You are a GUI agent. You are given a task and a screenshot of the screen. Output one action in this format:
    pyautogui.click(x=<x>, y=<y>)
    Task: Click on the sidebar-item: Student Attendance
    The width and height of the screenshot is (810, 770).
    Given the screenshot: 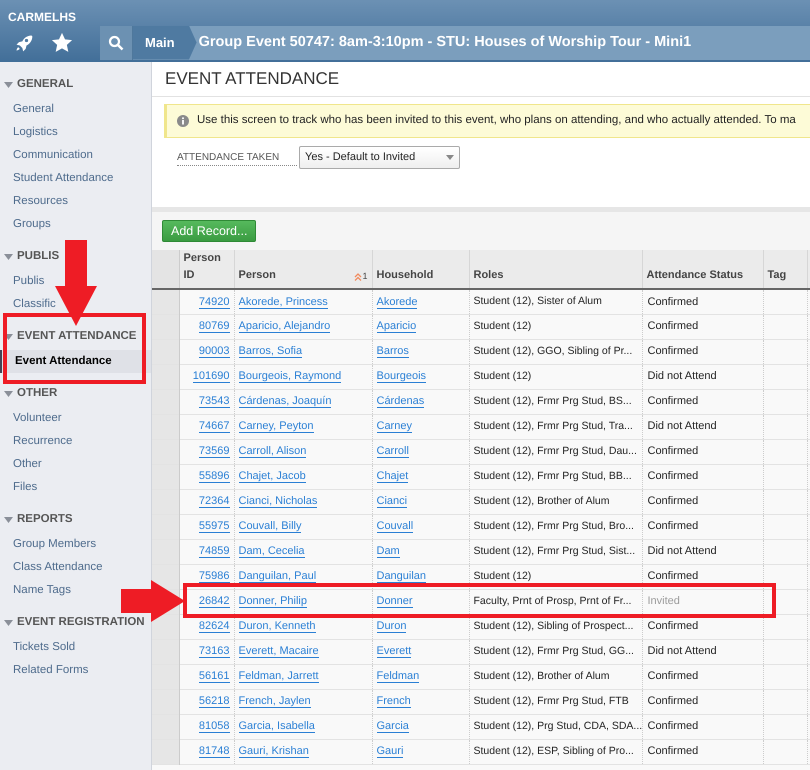 What is the action you would take?
    pyautogui.click(x=63, y=178)
    